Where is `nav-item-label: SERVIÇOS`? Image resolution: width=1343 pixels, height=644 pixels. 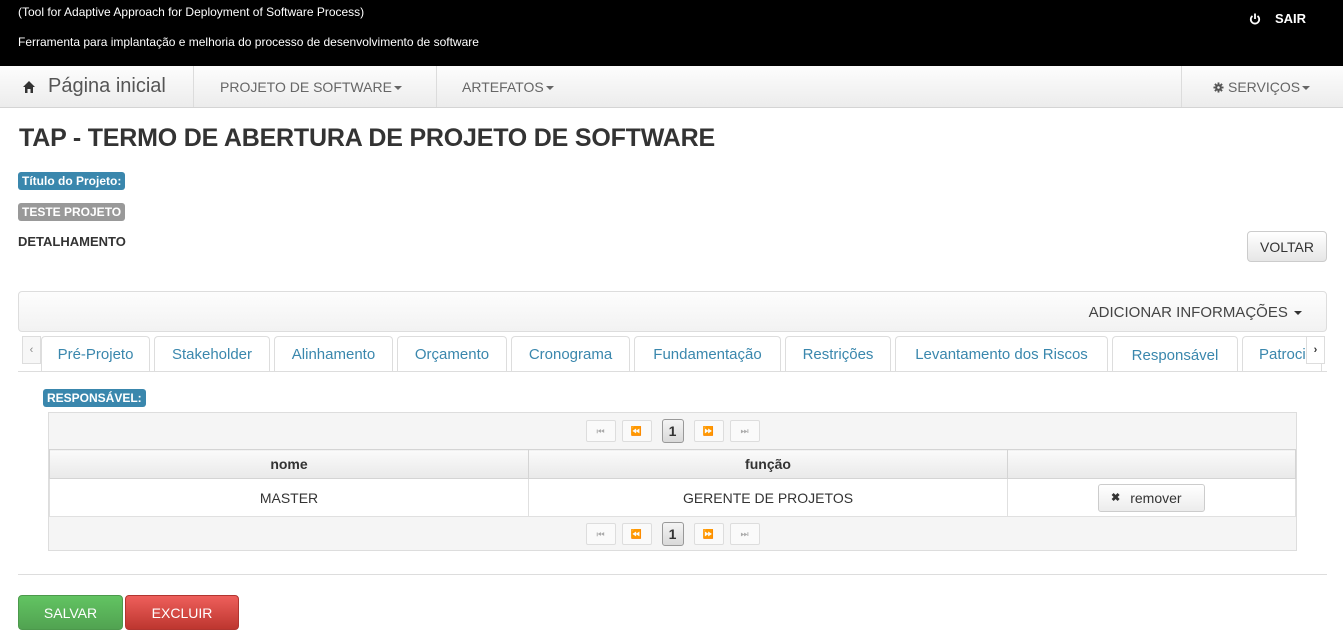
nav-item-label: SERVIÇOS is located at coordinates (1264, 87).